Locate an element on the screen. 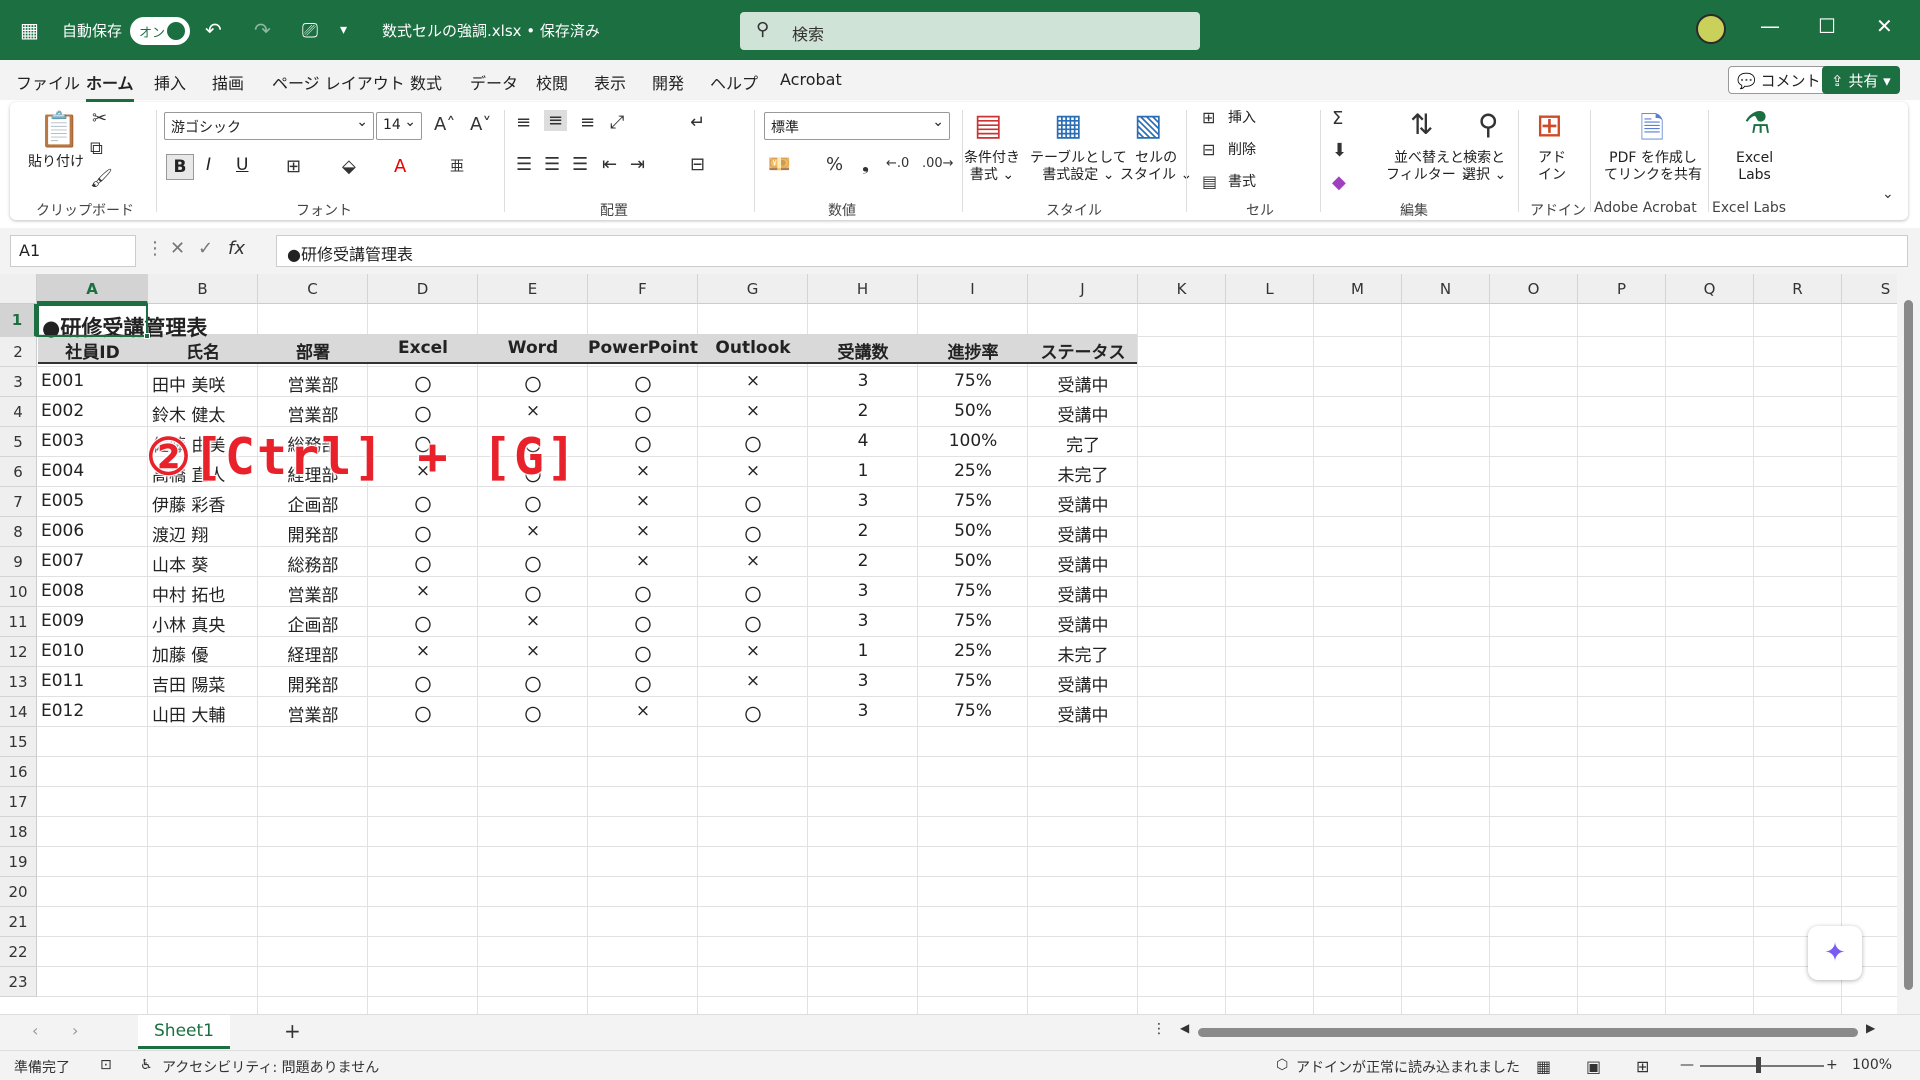 This screenshot has height=1080, width=1920. clear-icon: ◆ is located at coordinates (1339, 182).